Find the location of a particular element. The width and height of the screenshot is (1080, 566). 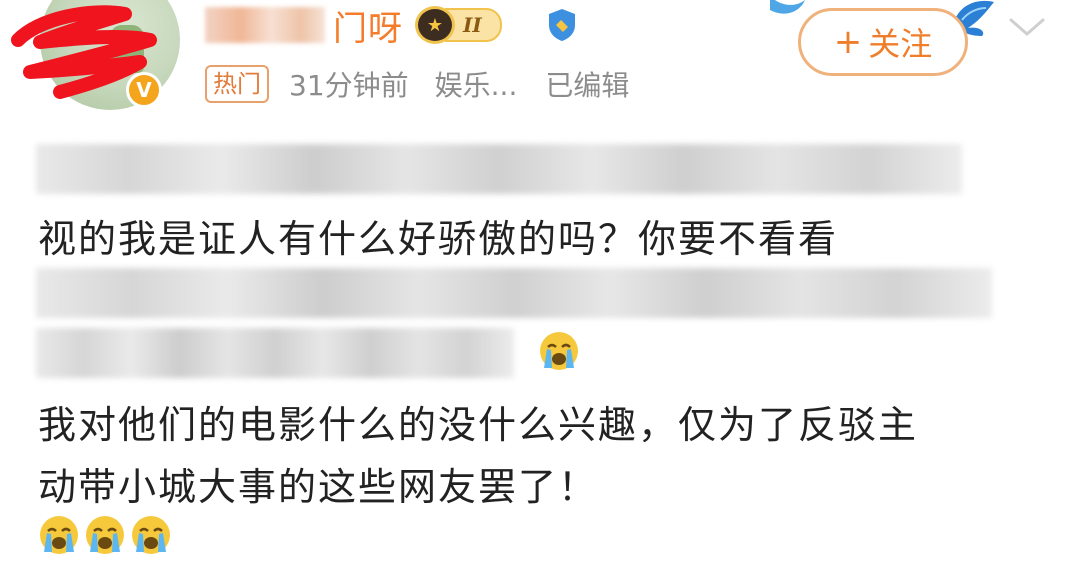

level-badge: ★ II is located at coordinates (471, 25).